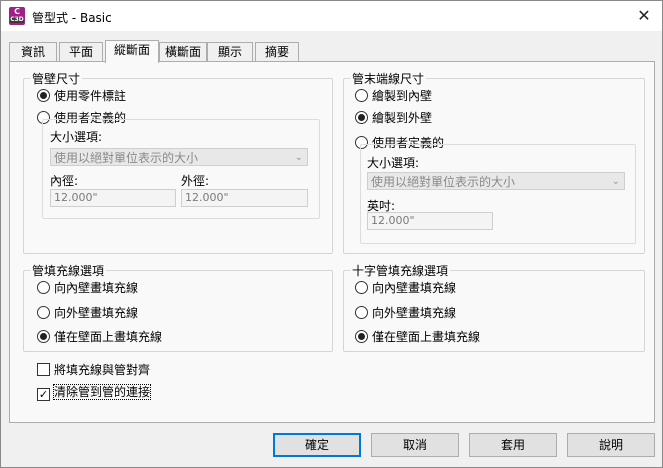 Image resolution: width=663 pixels, height=468 pixels. What do you see at coordinates (400, 271) in the screenshot?
I see `cross-hatch-options-title: 十字管填充線選項` at bounding box center [400, 271].